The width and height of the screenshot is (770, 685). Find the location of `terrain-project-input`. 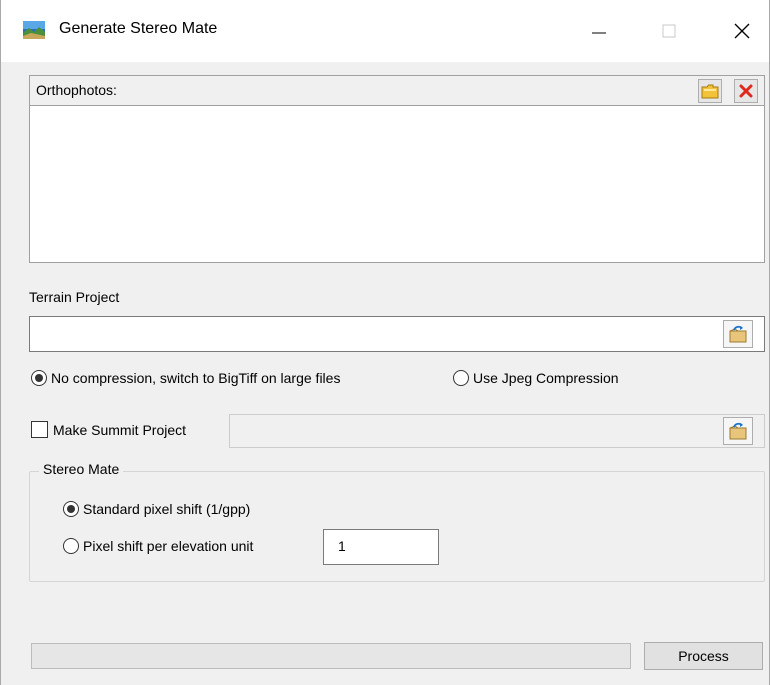

terrain-project-input is located at coordinates (397, 334).